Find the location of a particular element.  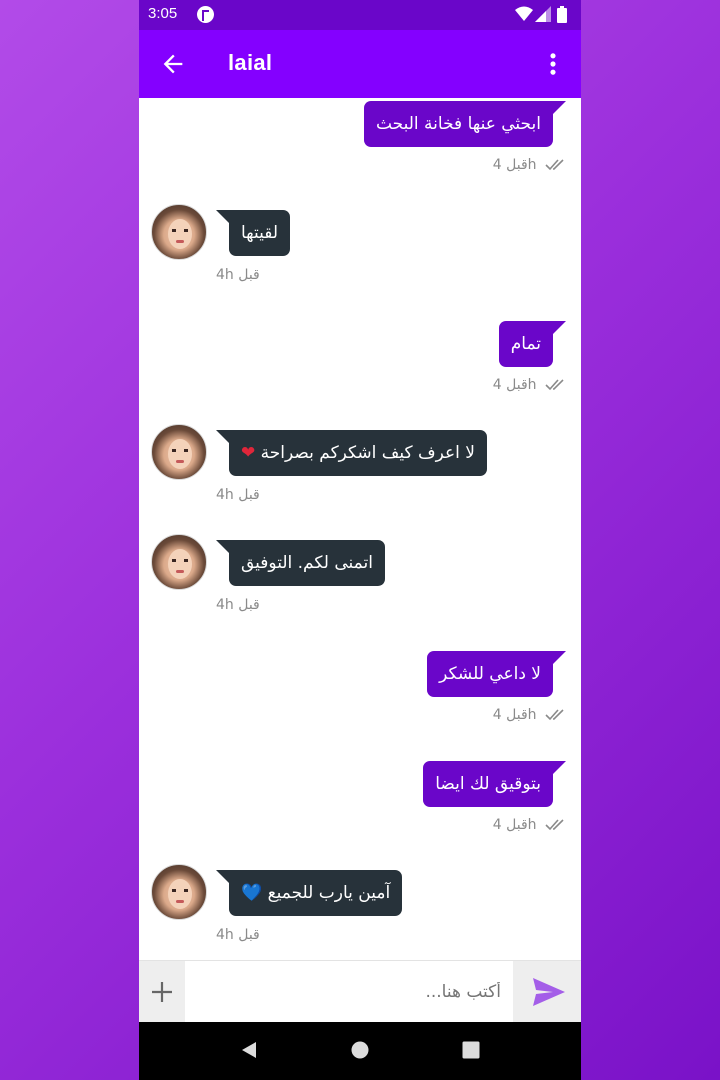

message-bubble: ابحثي عنها فخانة البحث is located at coordinates (465, 124).